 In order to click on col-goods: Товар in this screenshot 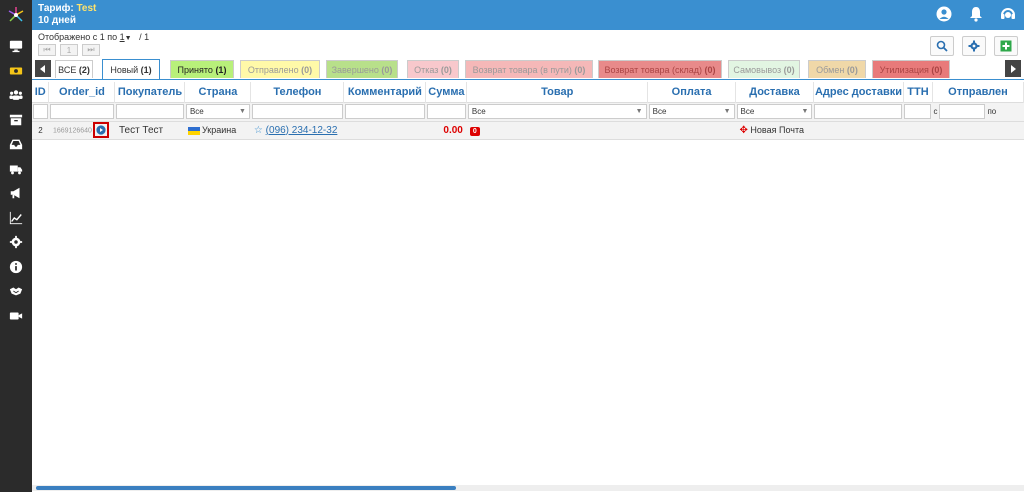, I will do `click(557, 92)`.